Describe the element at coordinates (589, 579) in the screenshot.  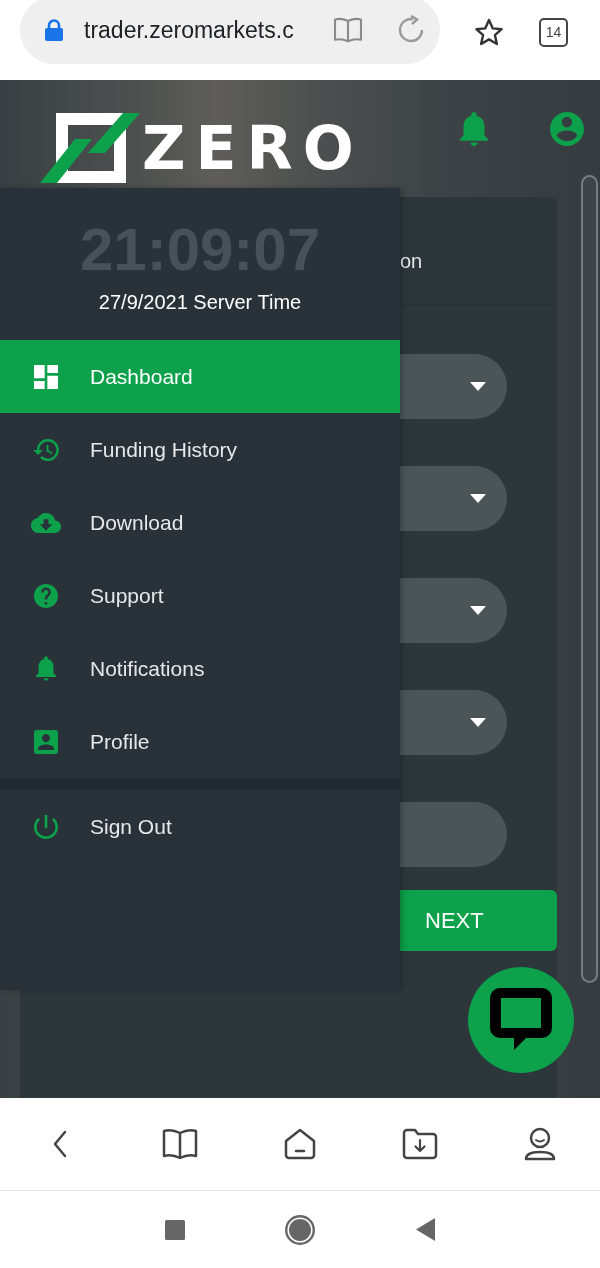
I see `scrollbar-thumb` at that location.